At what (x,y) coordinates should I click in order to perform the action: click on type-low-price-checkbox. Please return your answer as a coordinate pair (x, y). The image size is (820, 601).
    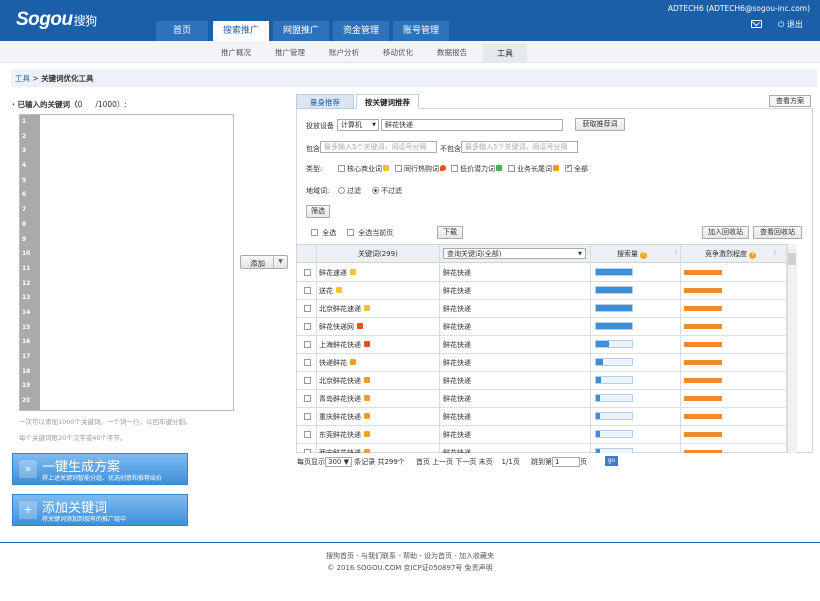
    Looking at the image, I should click on (454, 168).